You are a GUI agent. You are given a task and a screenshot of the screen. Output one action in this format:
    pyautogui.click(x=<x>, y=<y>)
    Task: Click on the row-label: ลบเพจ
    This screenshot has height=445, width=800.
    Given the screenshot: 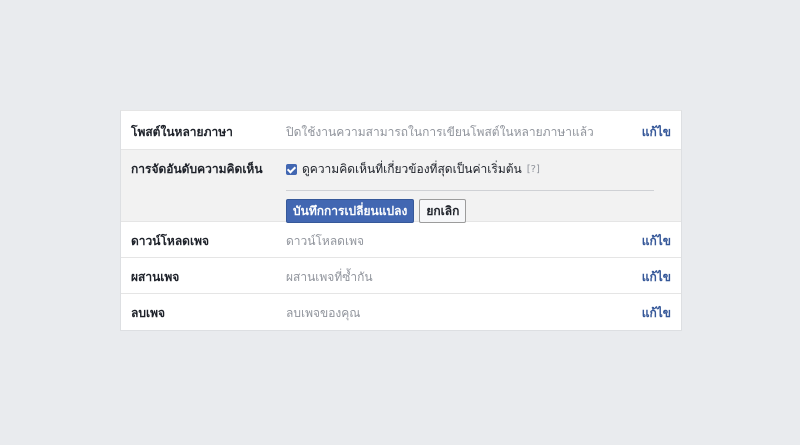 What is the action you would take?
    pyautogui.click(x=148, y=313)
    